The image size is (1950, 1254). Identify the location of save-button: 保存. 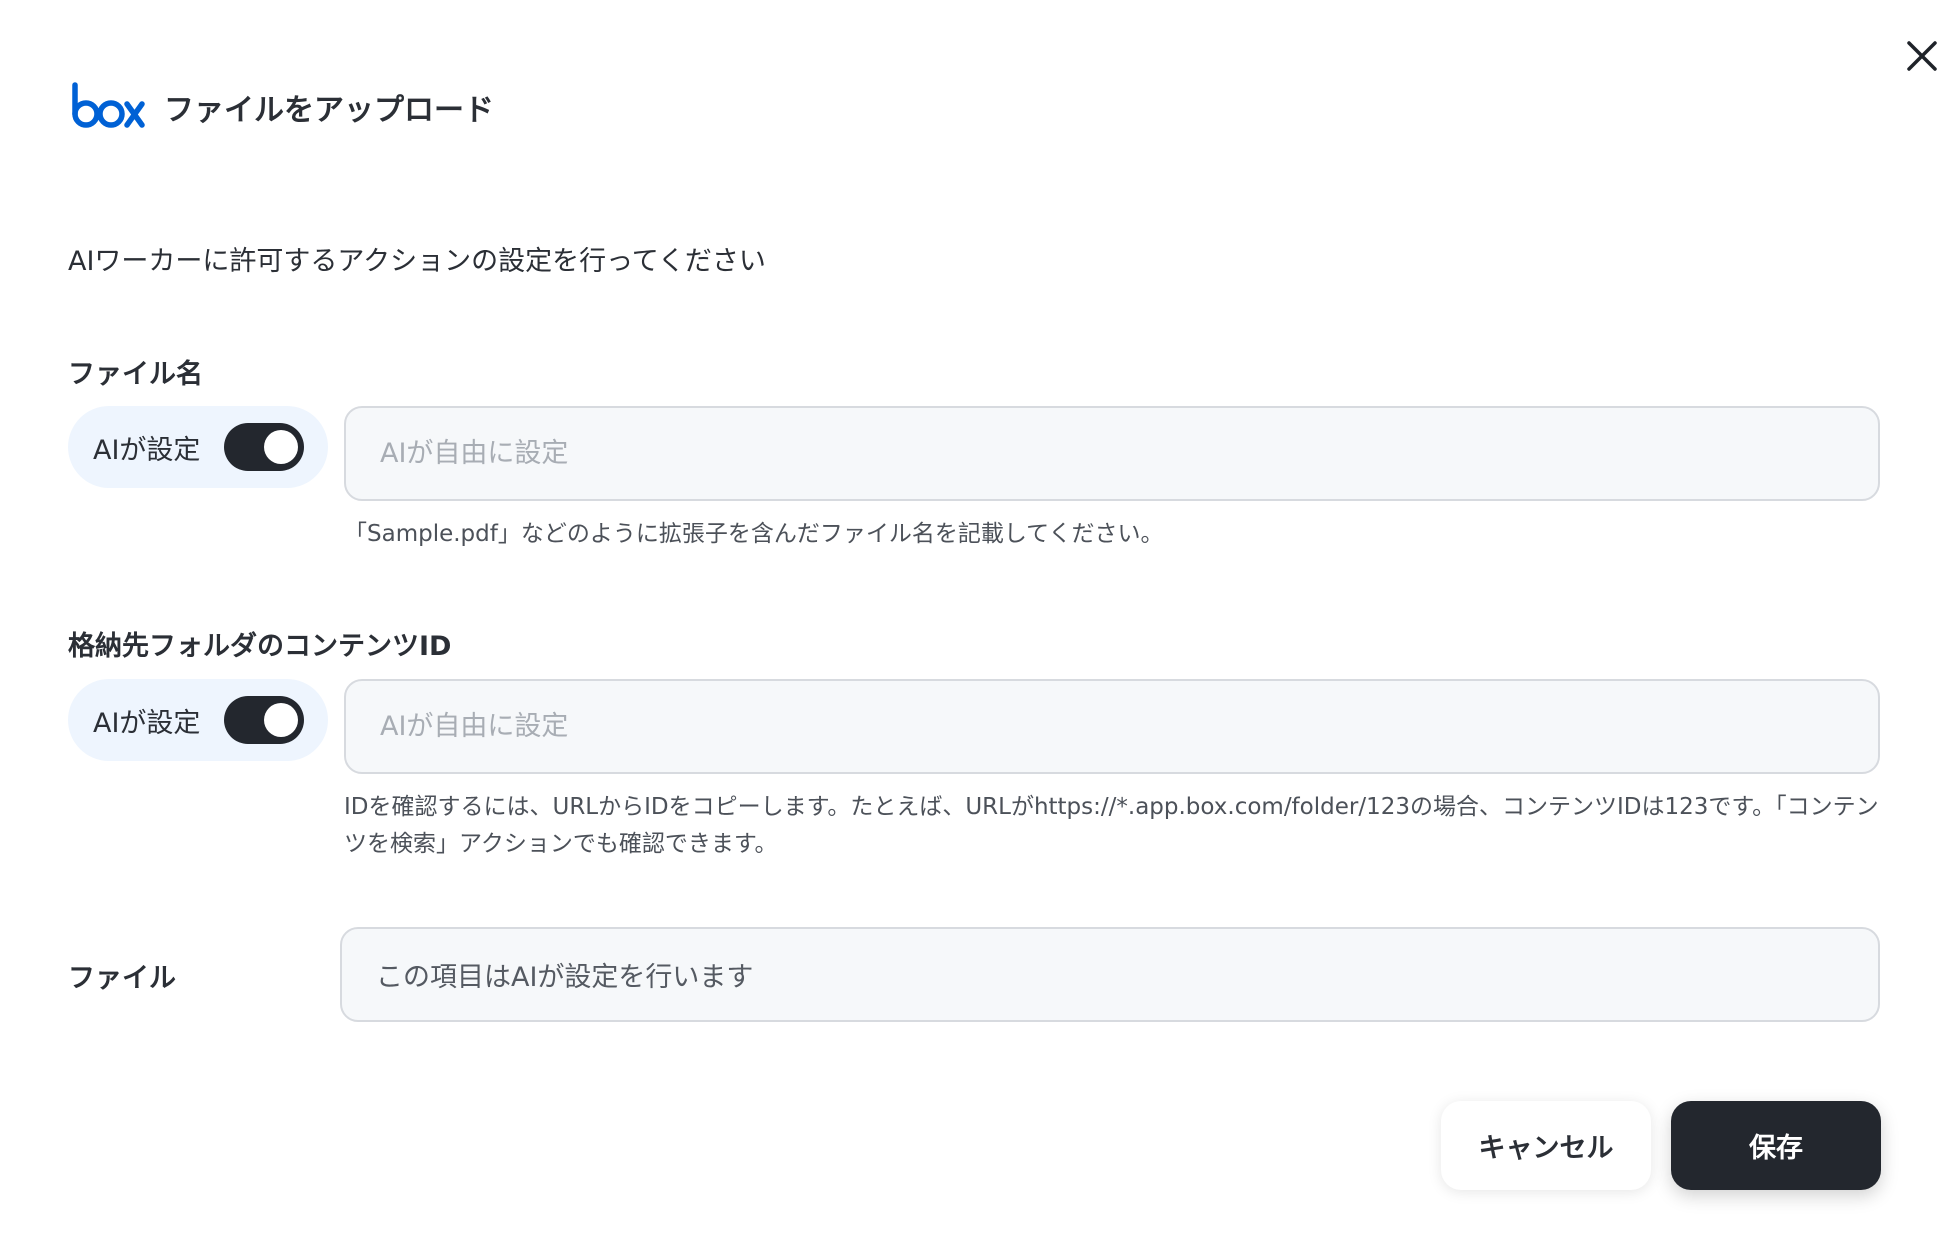
(1776, 1145).